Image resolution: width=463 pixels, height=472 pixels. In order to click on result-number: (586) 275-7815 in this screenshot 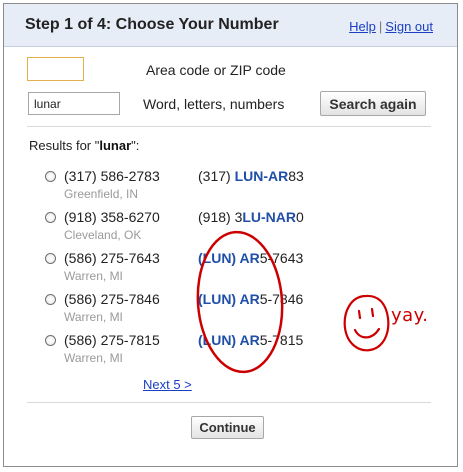, I will do `click(112, 340)`.